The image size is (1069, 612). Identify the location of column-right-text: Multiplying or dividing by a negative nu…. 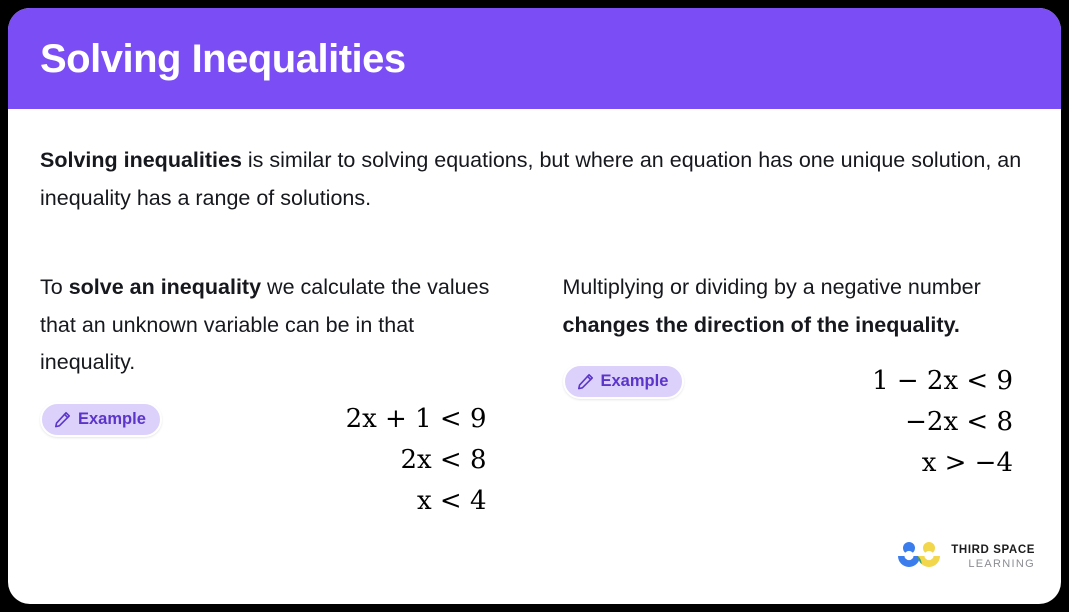
(797, 306).